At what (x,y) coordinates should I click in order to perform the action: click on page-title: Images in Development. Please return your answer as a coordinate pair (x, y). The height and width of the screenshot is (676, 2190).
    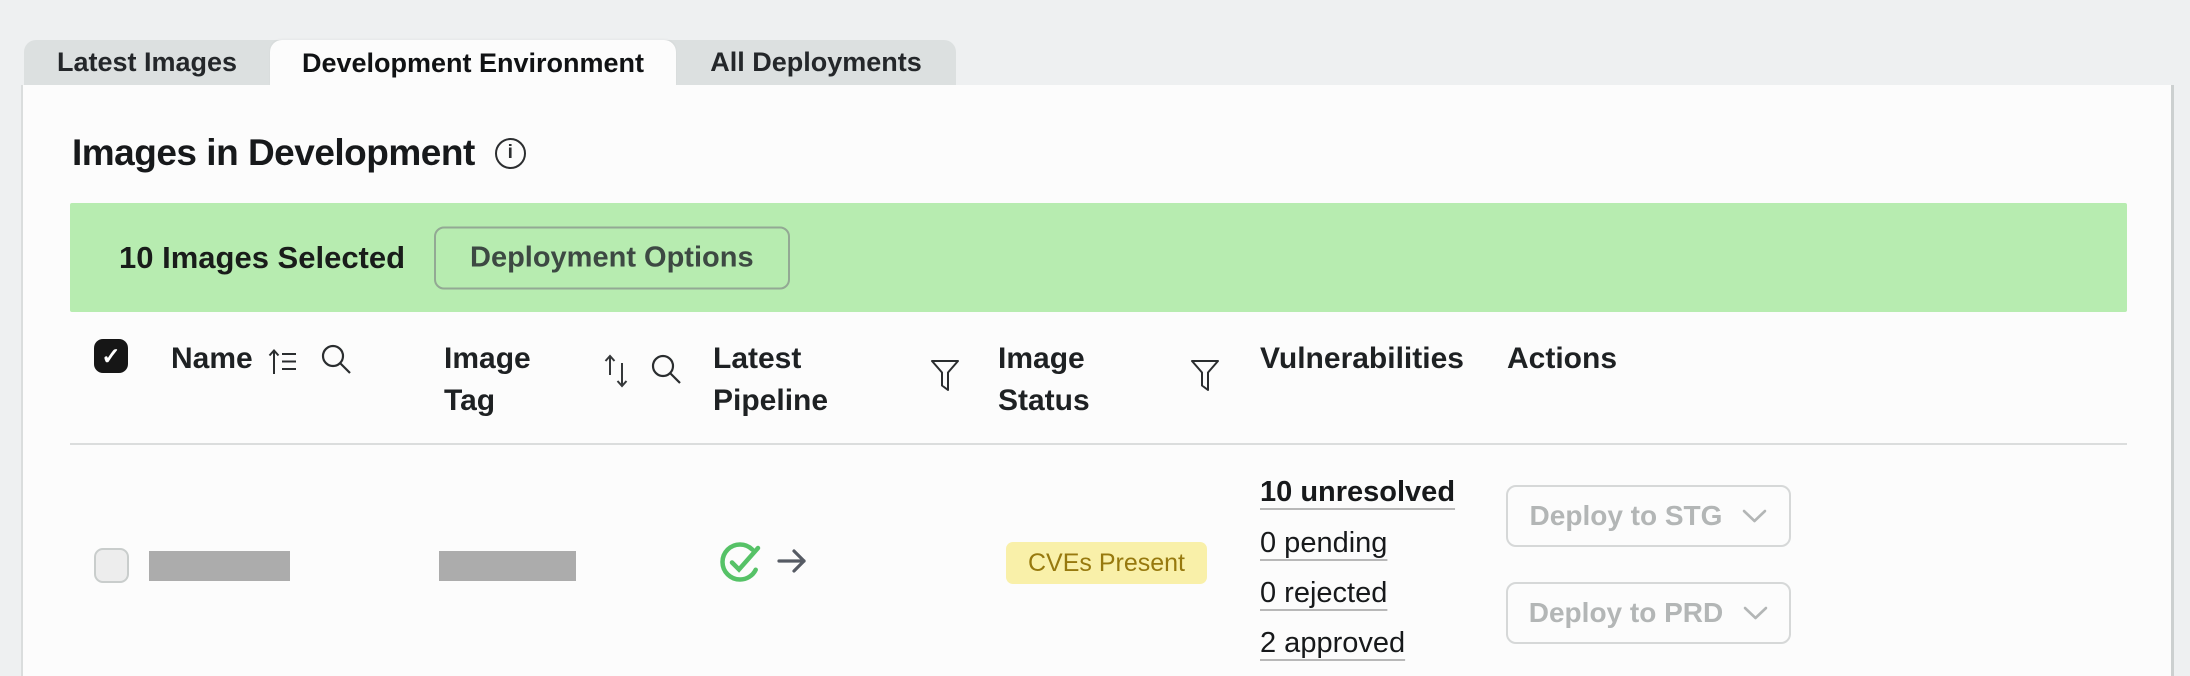
    Looking at the image, I should click on (273, 152).